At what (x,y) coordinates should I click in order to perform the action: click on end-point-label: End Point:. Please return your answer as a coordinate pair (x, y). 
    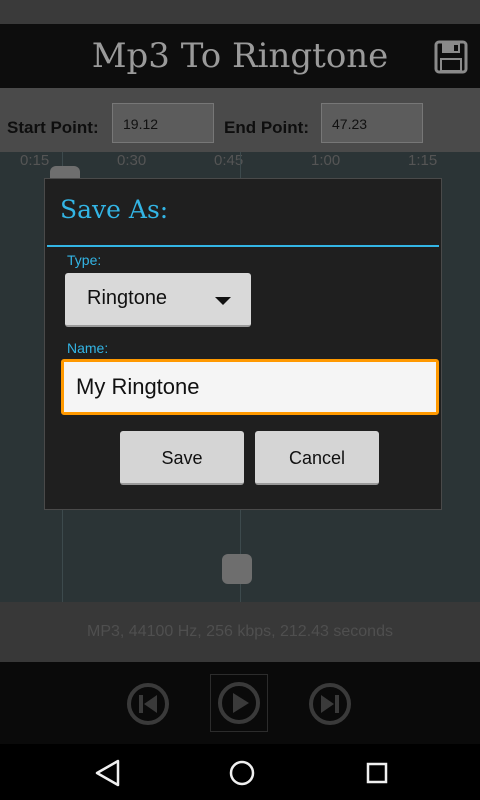
    Looking at the image, I should click on (266, 127).